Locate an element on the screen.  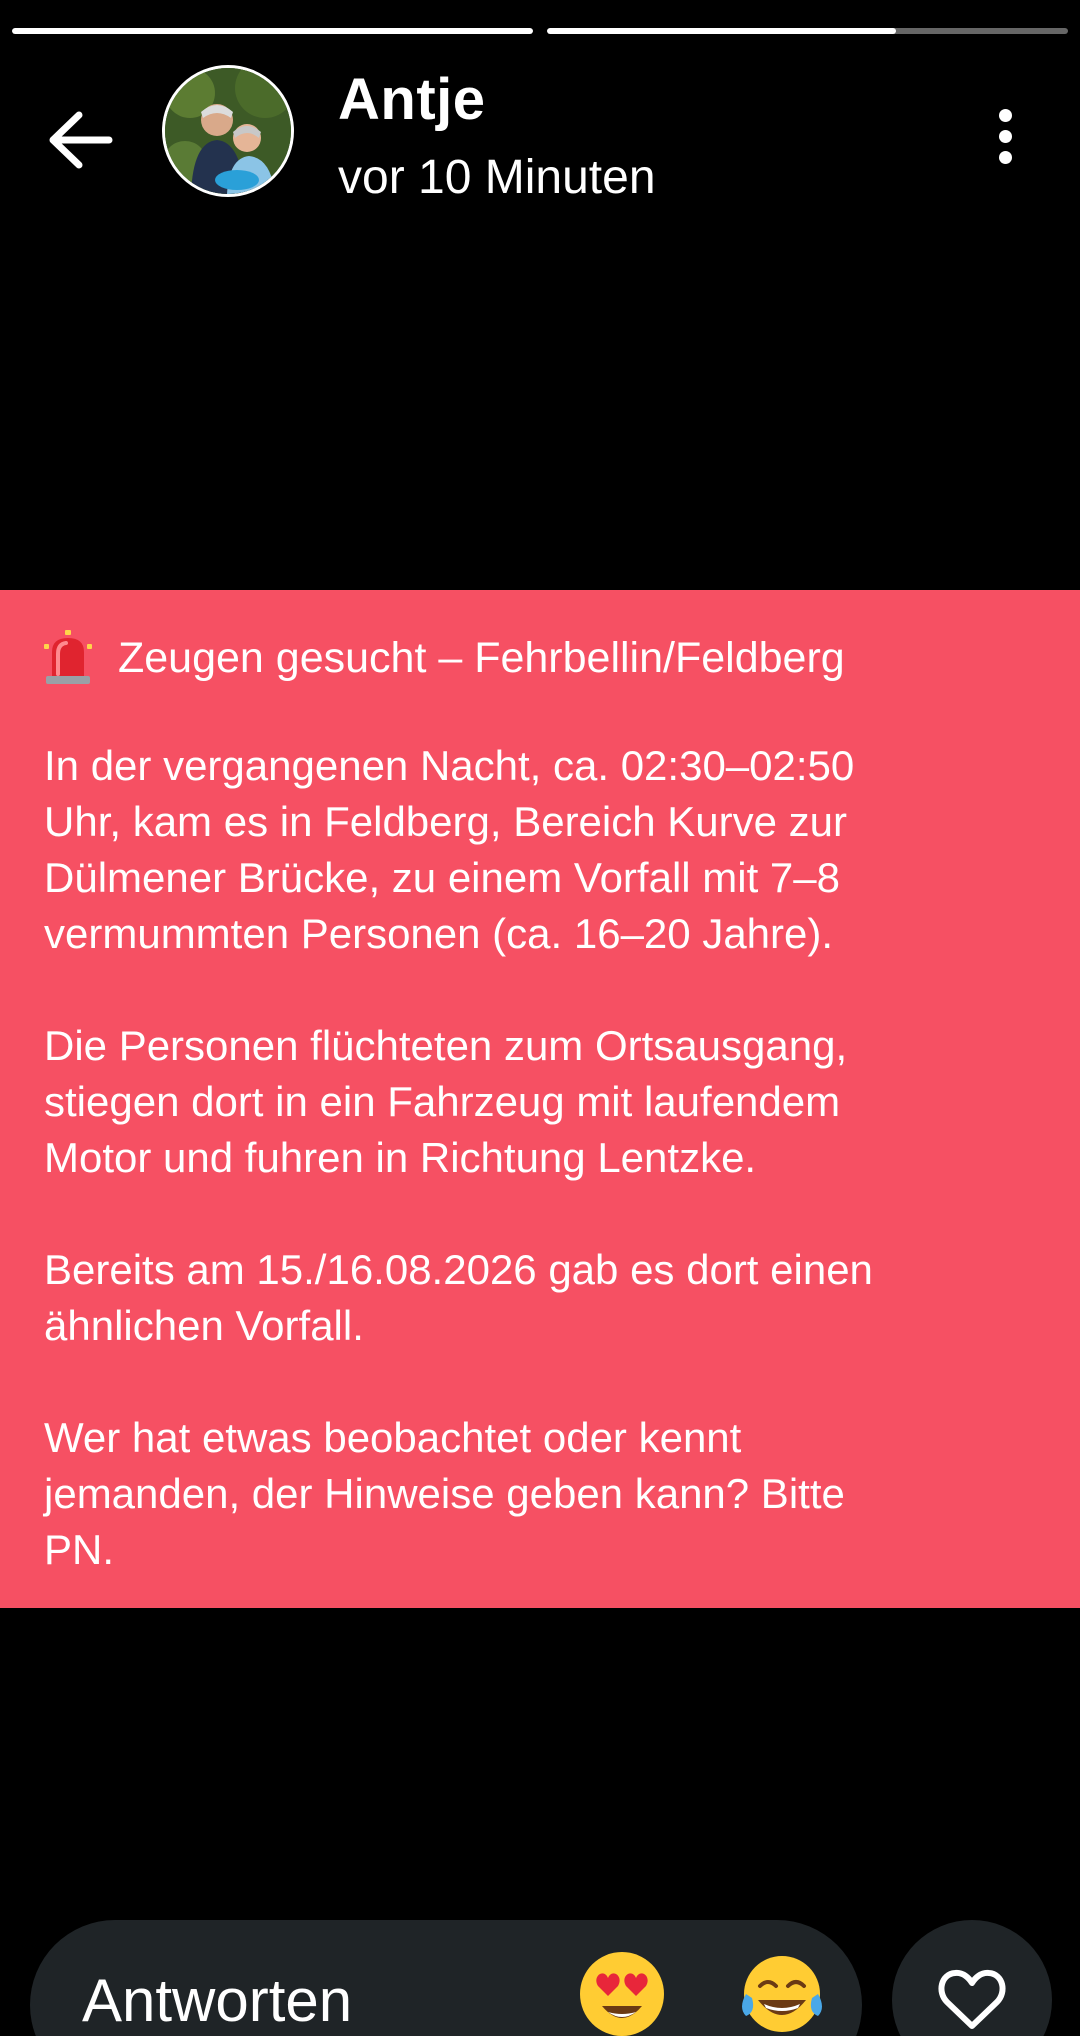
story-title-row: Zeugen gesucht – Fehrbellin/Feldberg is located at coordinates (540, 658).